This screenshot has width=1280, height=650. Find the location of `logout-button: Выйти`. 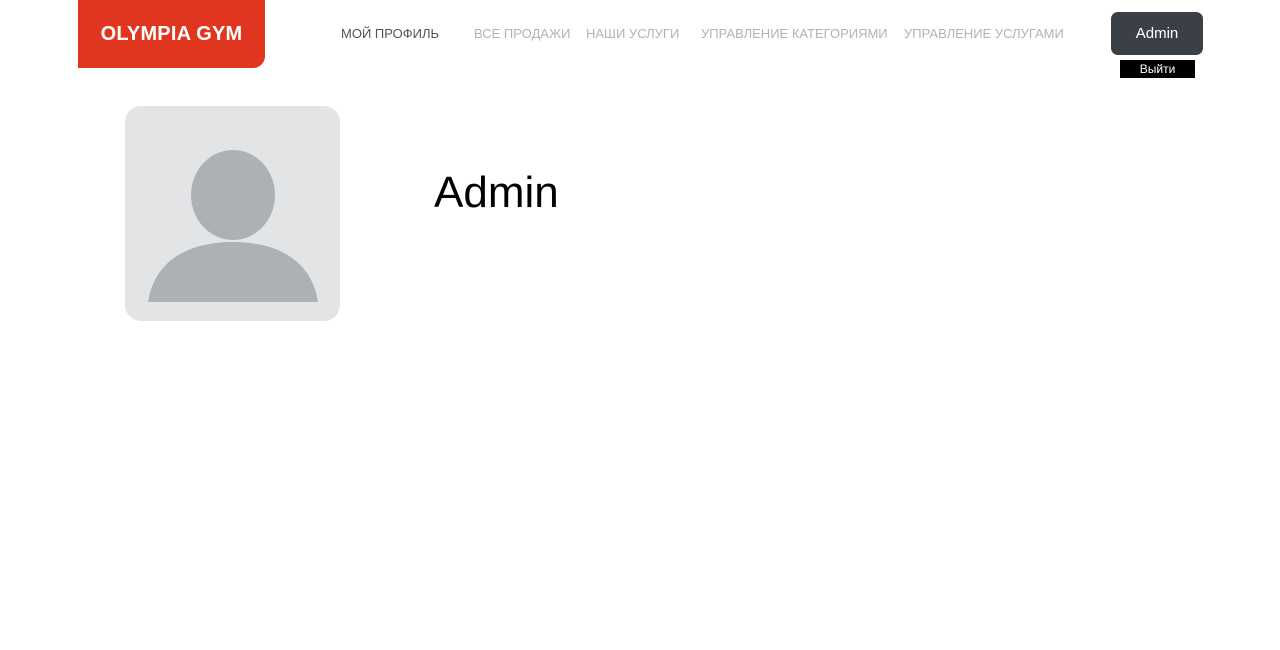

logout-button: Выйти is located at coordinates (1157, 69).